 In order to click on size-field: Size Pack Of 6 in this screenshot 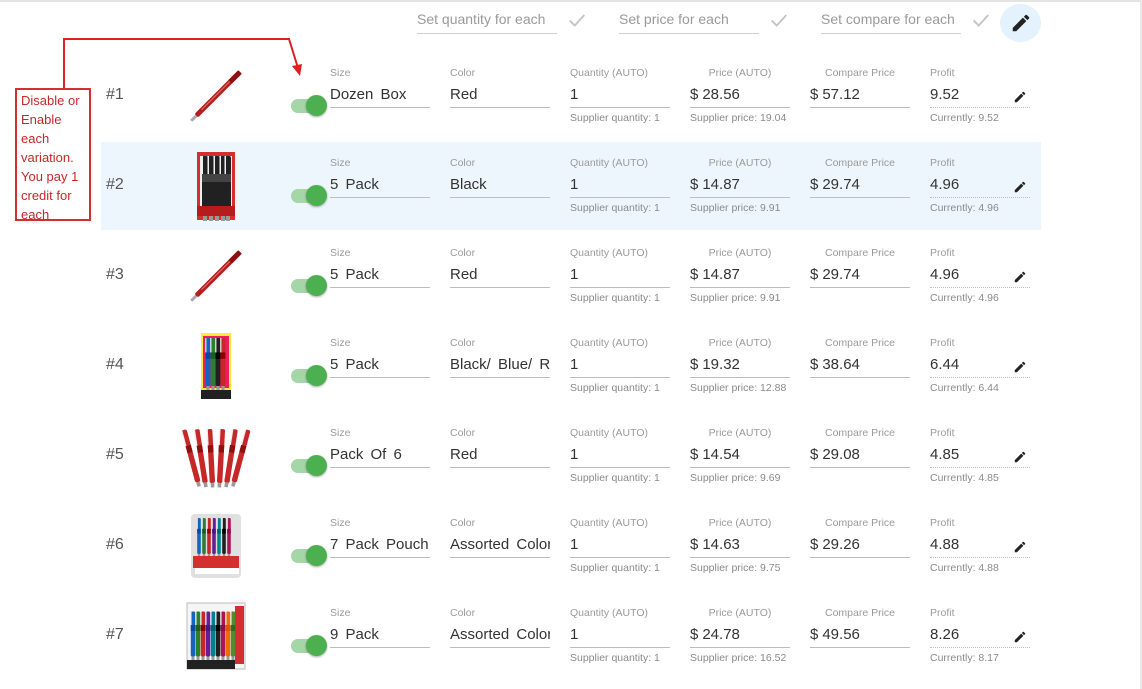, I will do `click(380, 447)`.